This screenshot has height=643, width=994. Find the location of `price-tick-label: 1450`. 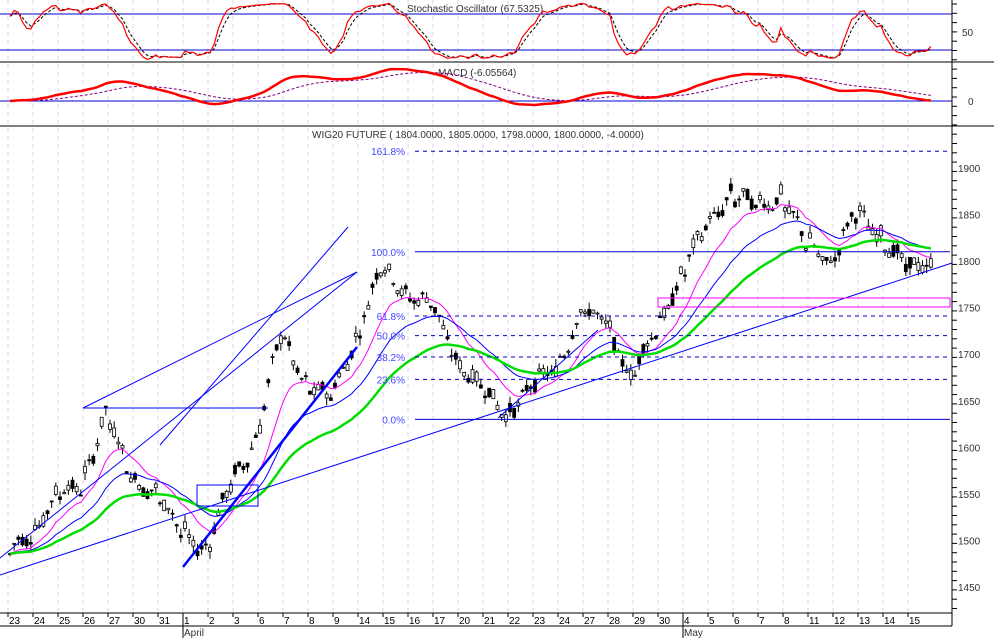

price-tick-label: 1450 is located at coordinates (969, 588).